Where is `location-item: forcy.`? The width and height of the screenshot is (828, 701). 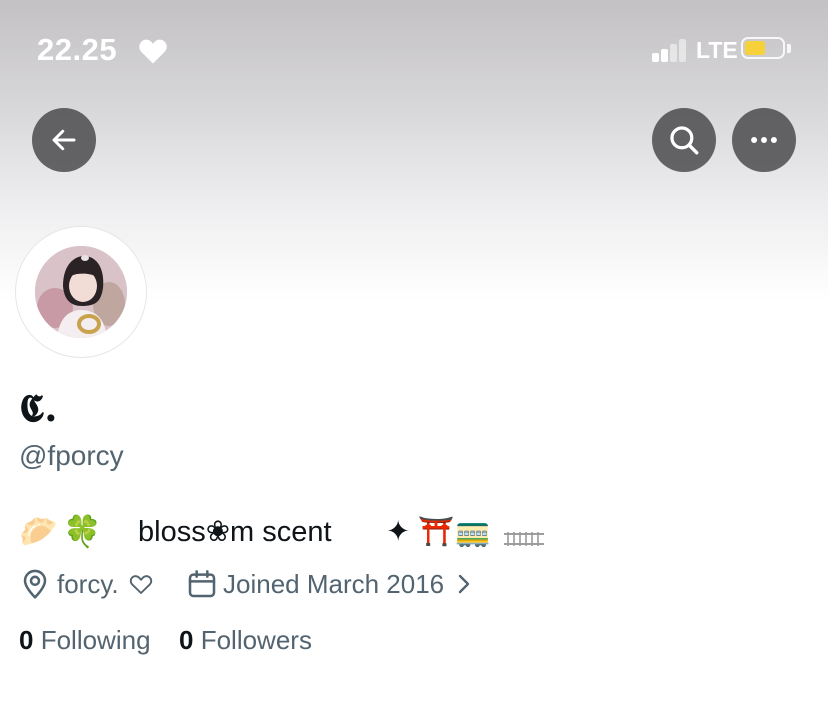 location-item: forcy. is located at coordinates (86, 584).